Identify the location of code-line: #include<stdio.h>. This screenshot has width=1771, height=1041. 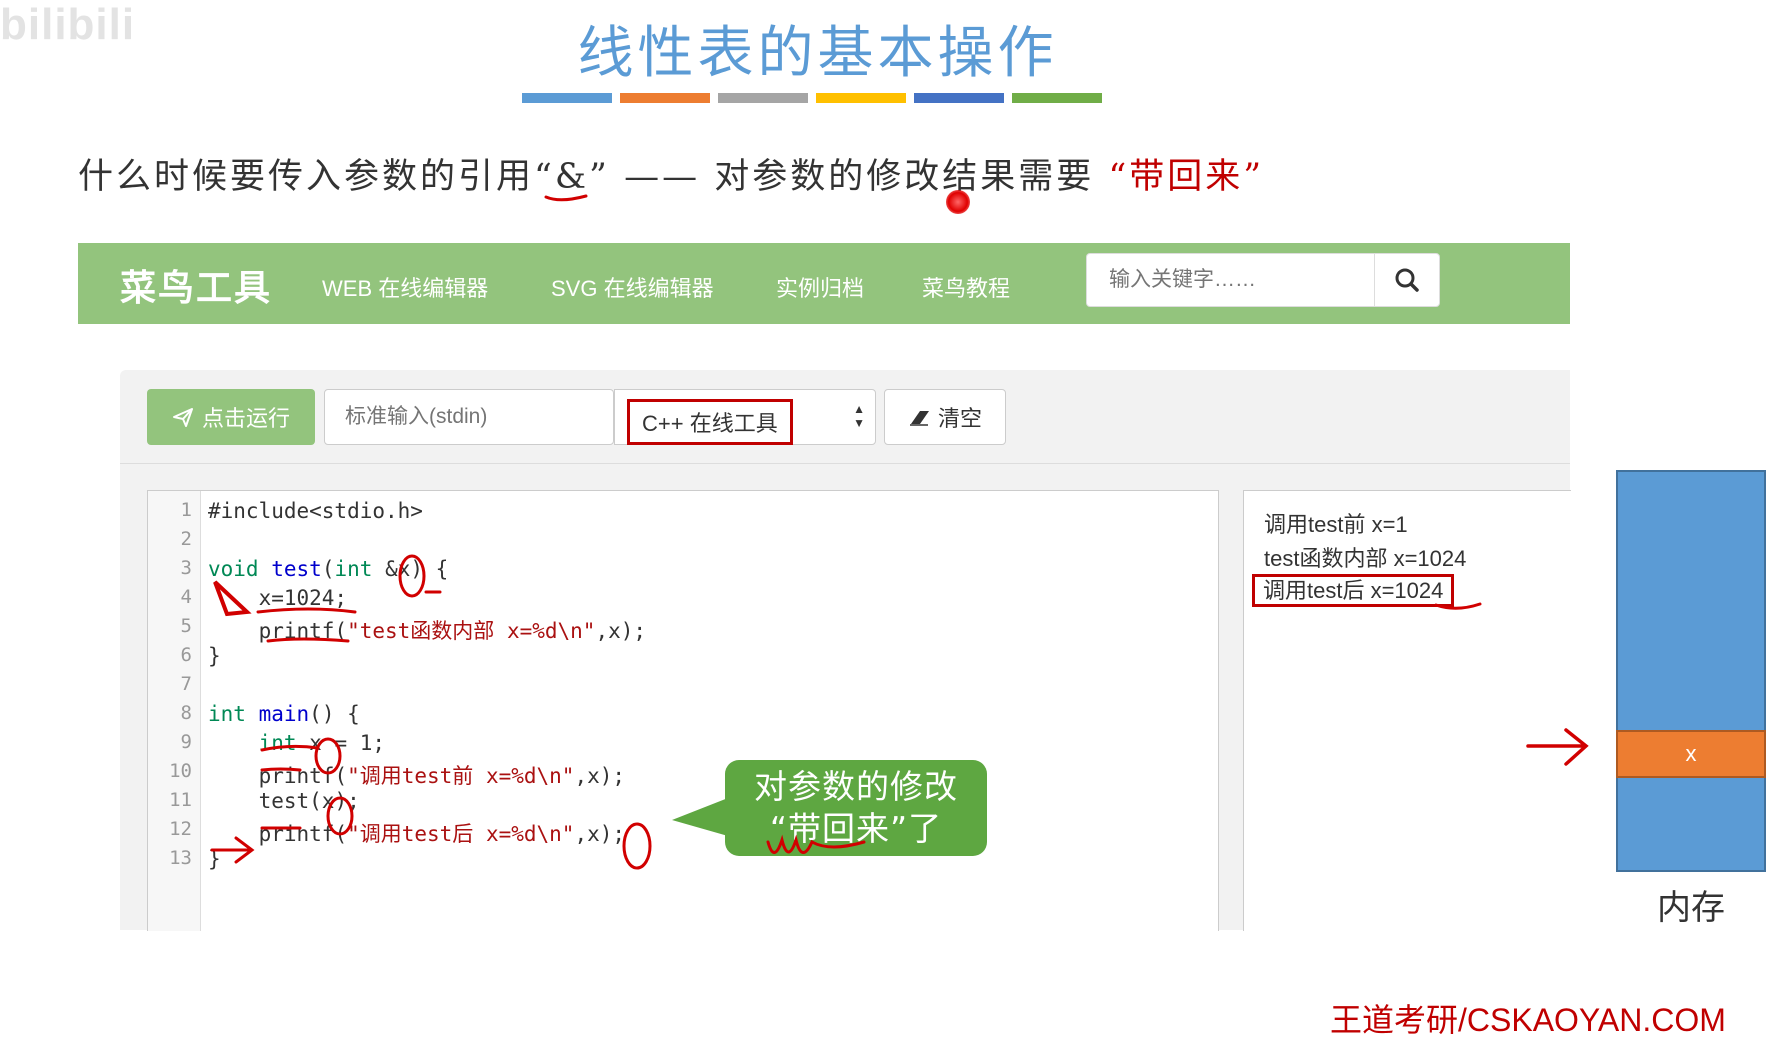
(315, 511).